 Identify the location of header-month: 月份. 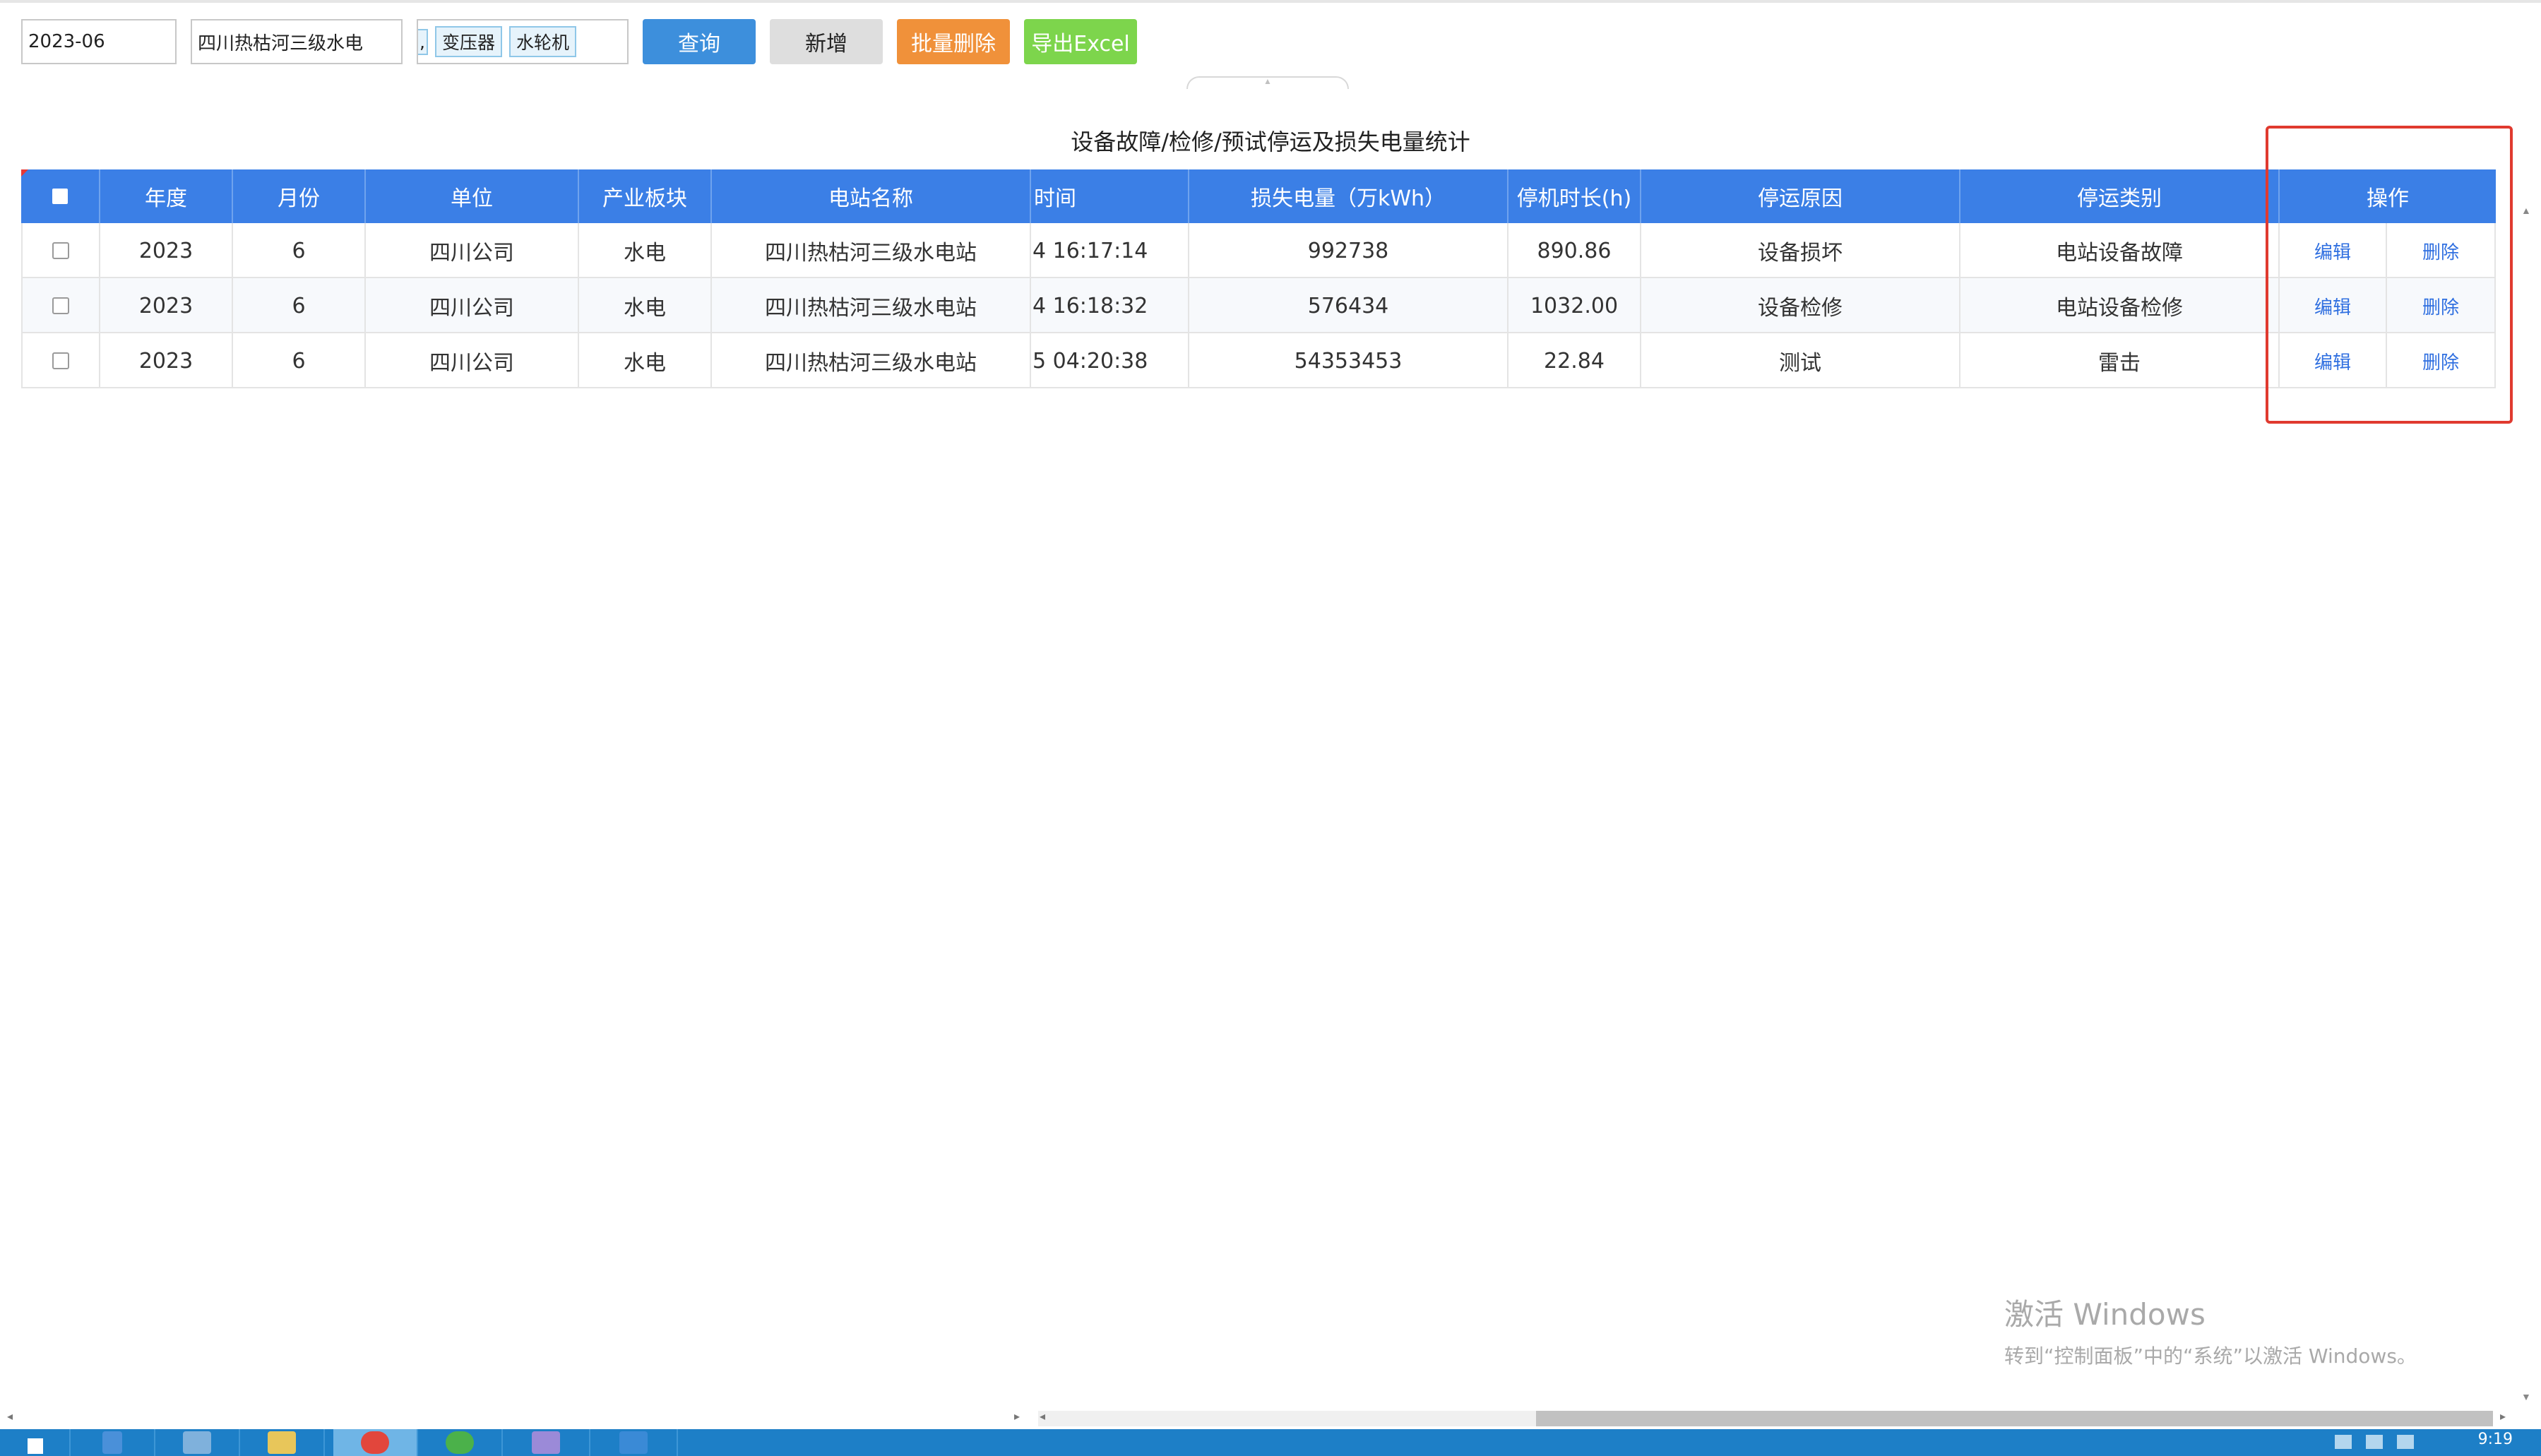
(300, 196).